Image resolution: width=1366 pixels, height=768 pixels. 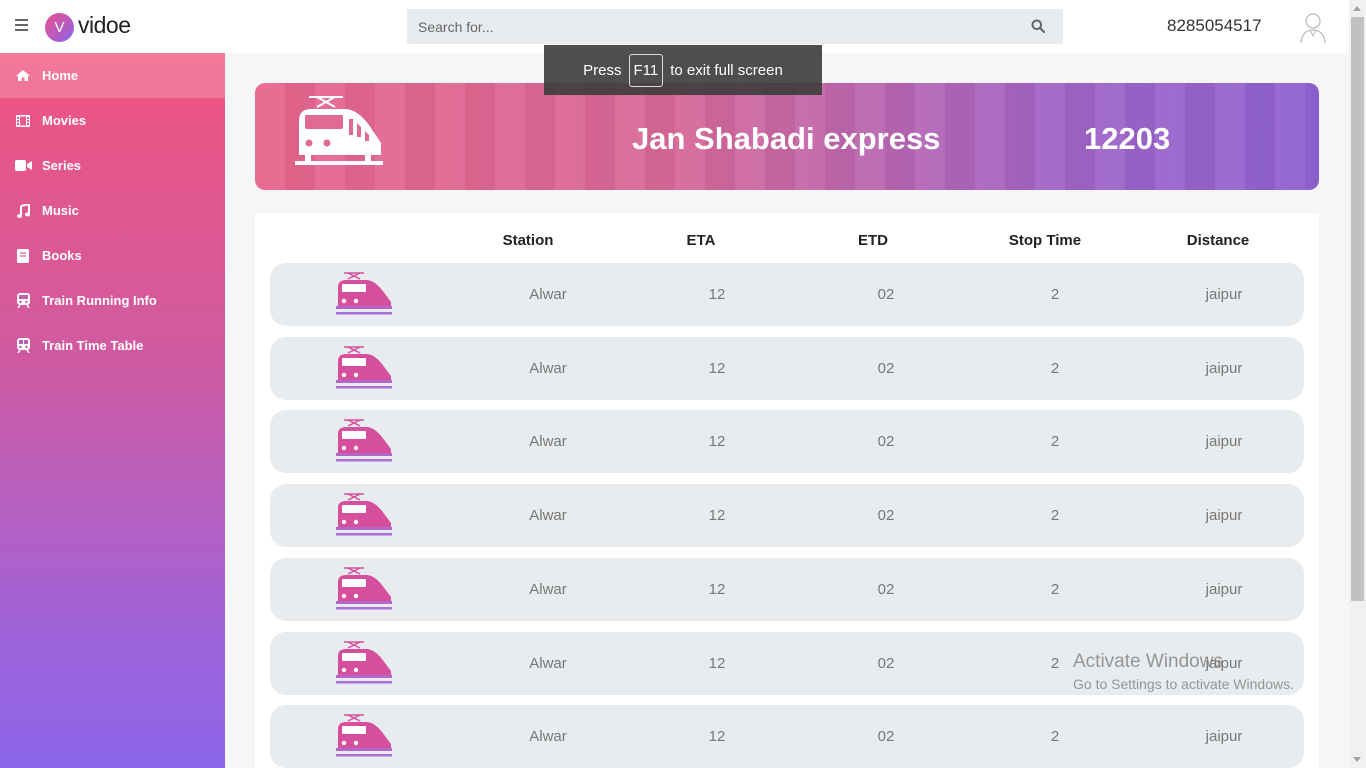 What do you see at coordinates (1357, 759) in the screenshot?
I see `scroll-down-arrow-icon` at bounding box center [1357, 759].